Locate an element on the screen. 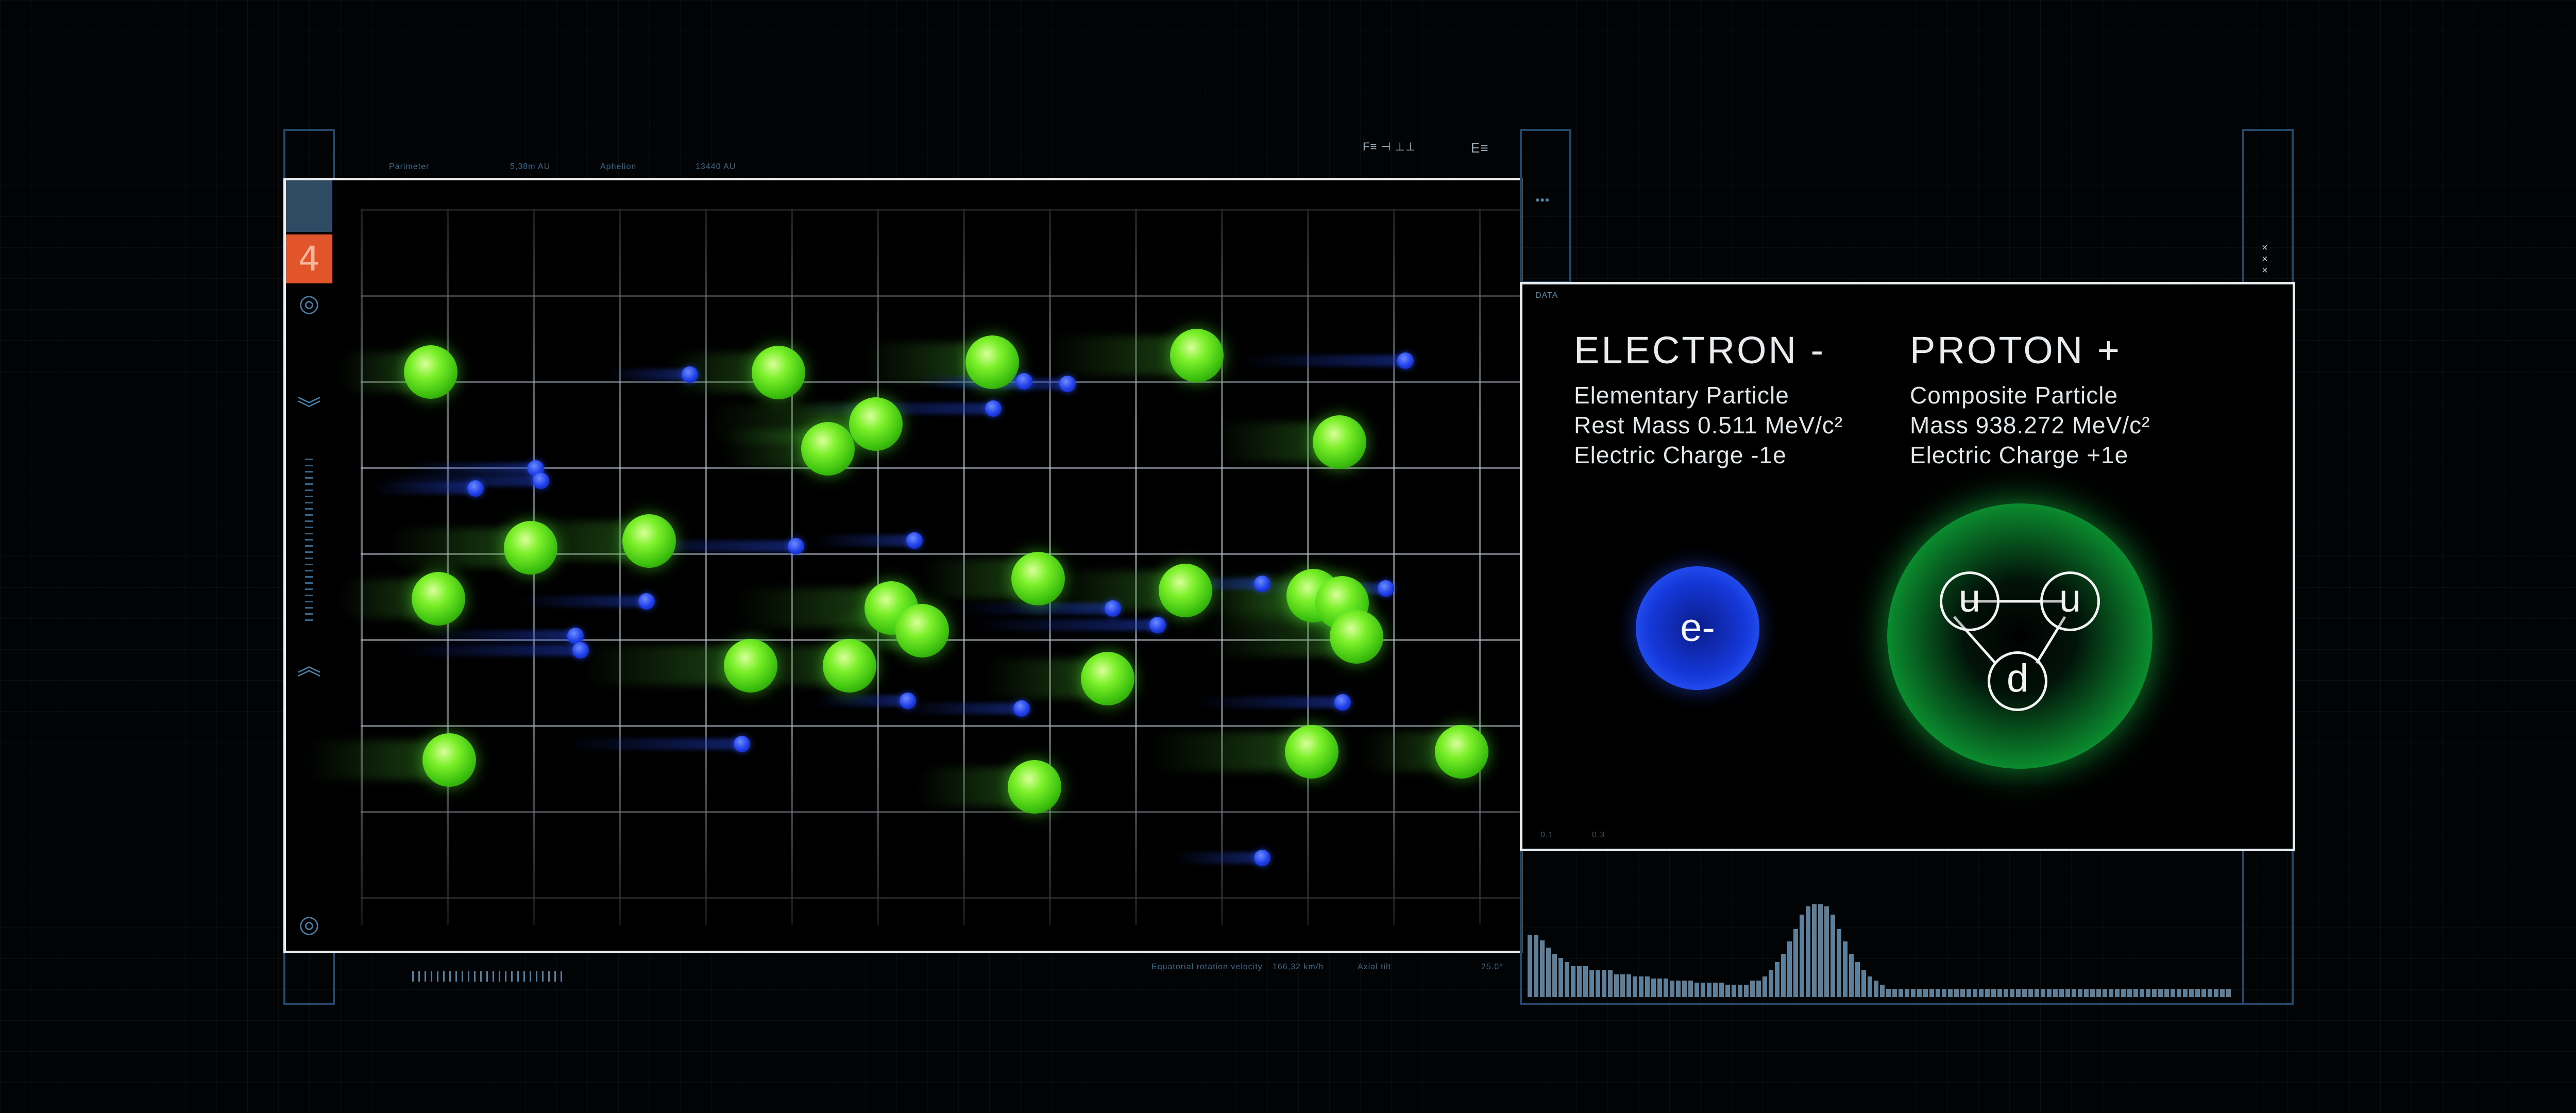 This screenshot has width=2576, height=1113. electron-charge: Electric Charge -1e is located at coordinates (1680, 455).